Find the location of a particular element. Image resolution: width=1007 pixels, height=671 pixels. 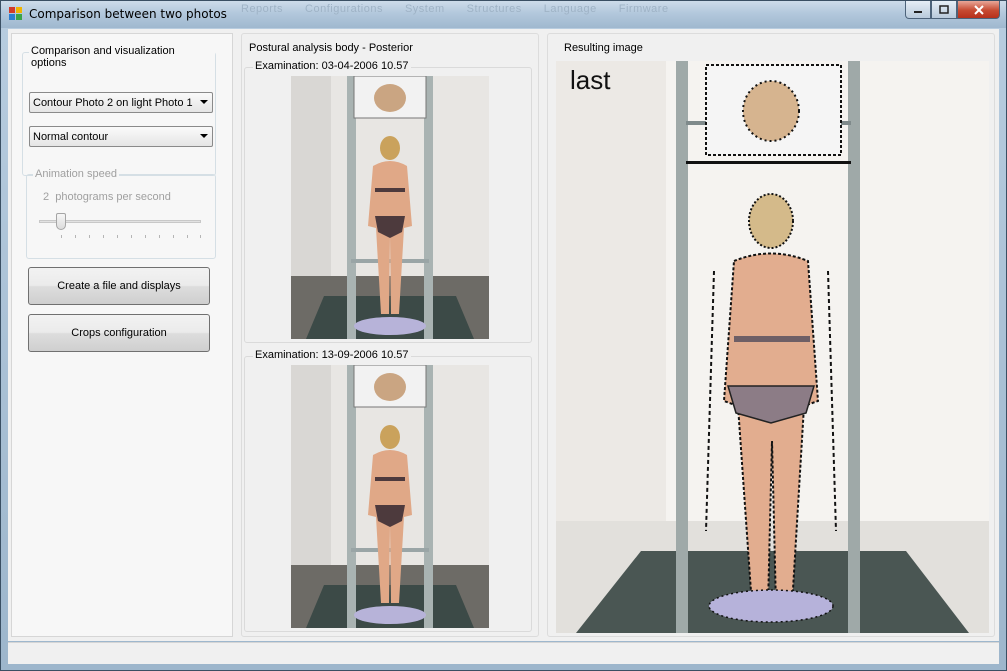

animation-speed-label: Animation speed is located at coordinates (76, 174).